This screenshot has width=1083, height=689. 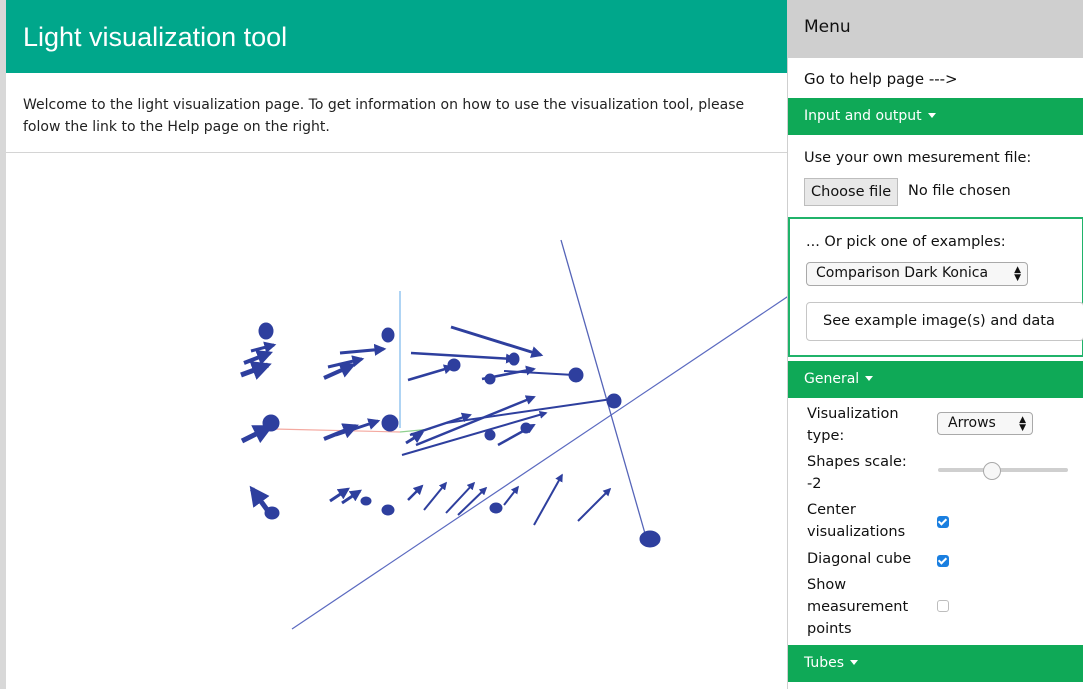 What do you see at coordinates (972, 423) in the screenshot?
I see `viz-type-value: Arrows` at bounding box center [972, 423].